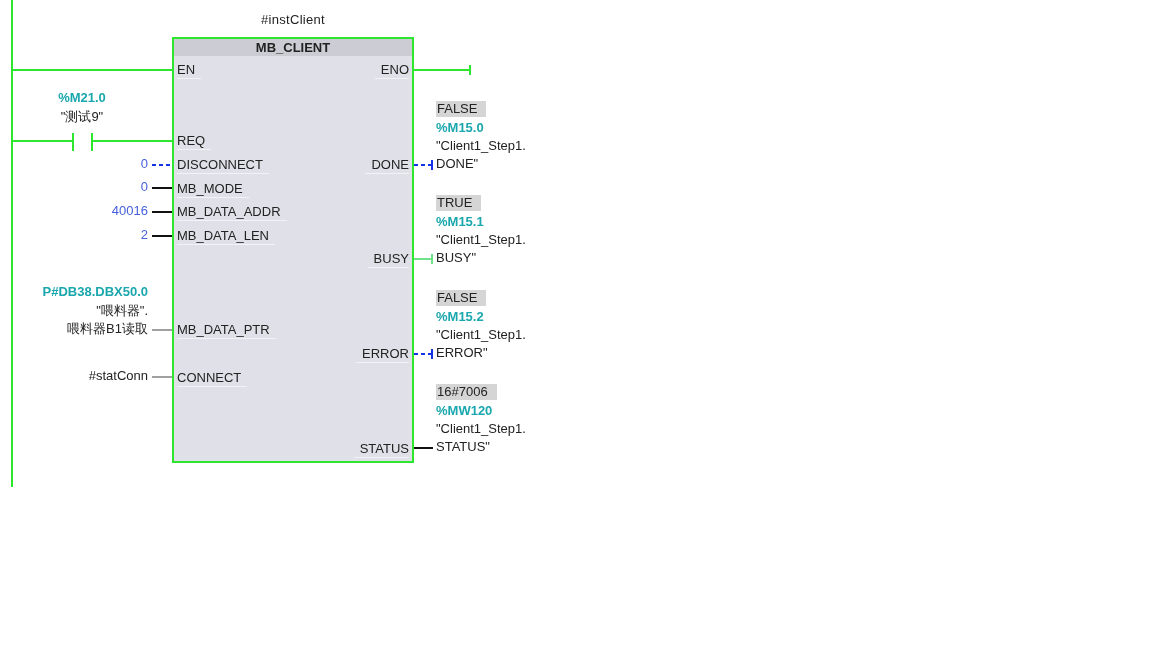 The image size is (1152, 648). Describe the element at coordinates (460, 316) in the screenshot. I see `tag-address: %M15.2` at that location.